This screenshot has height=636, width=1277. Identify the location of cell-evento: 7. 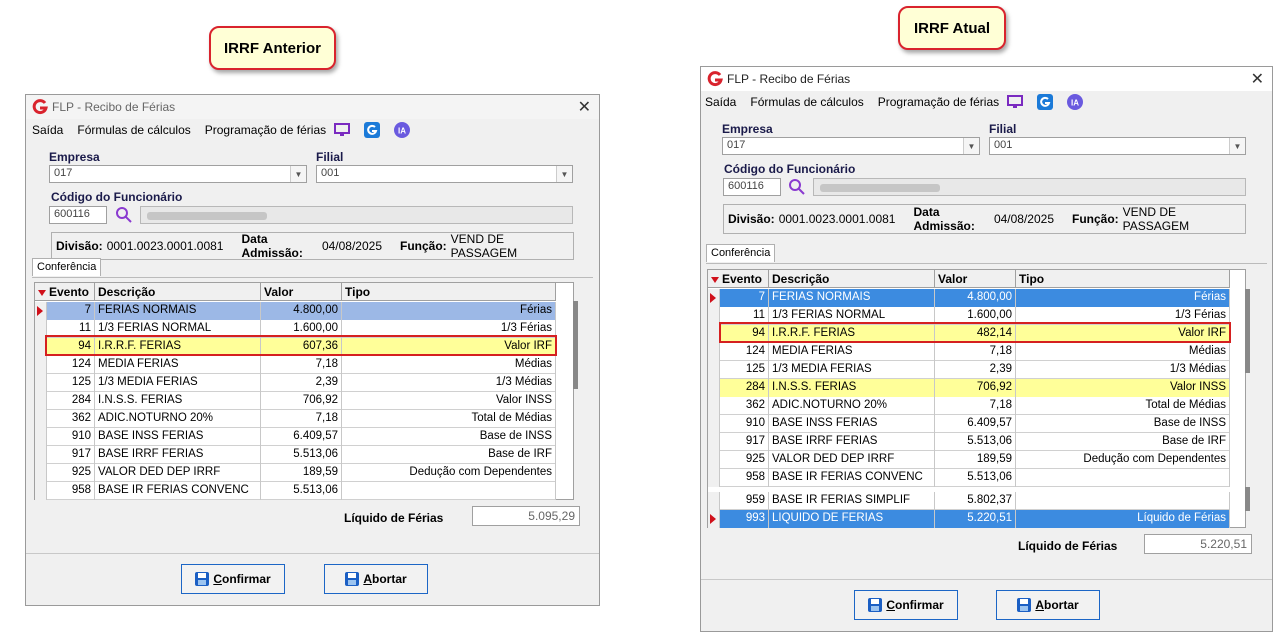
(71, 311).